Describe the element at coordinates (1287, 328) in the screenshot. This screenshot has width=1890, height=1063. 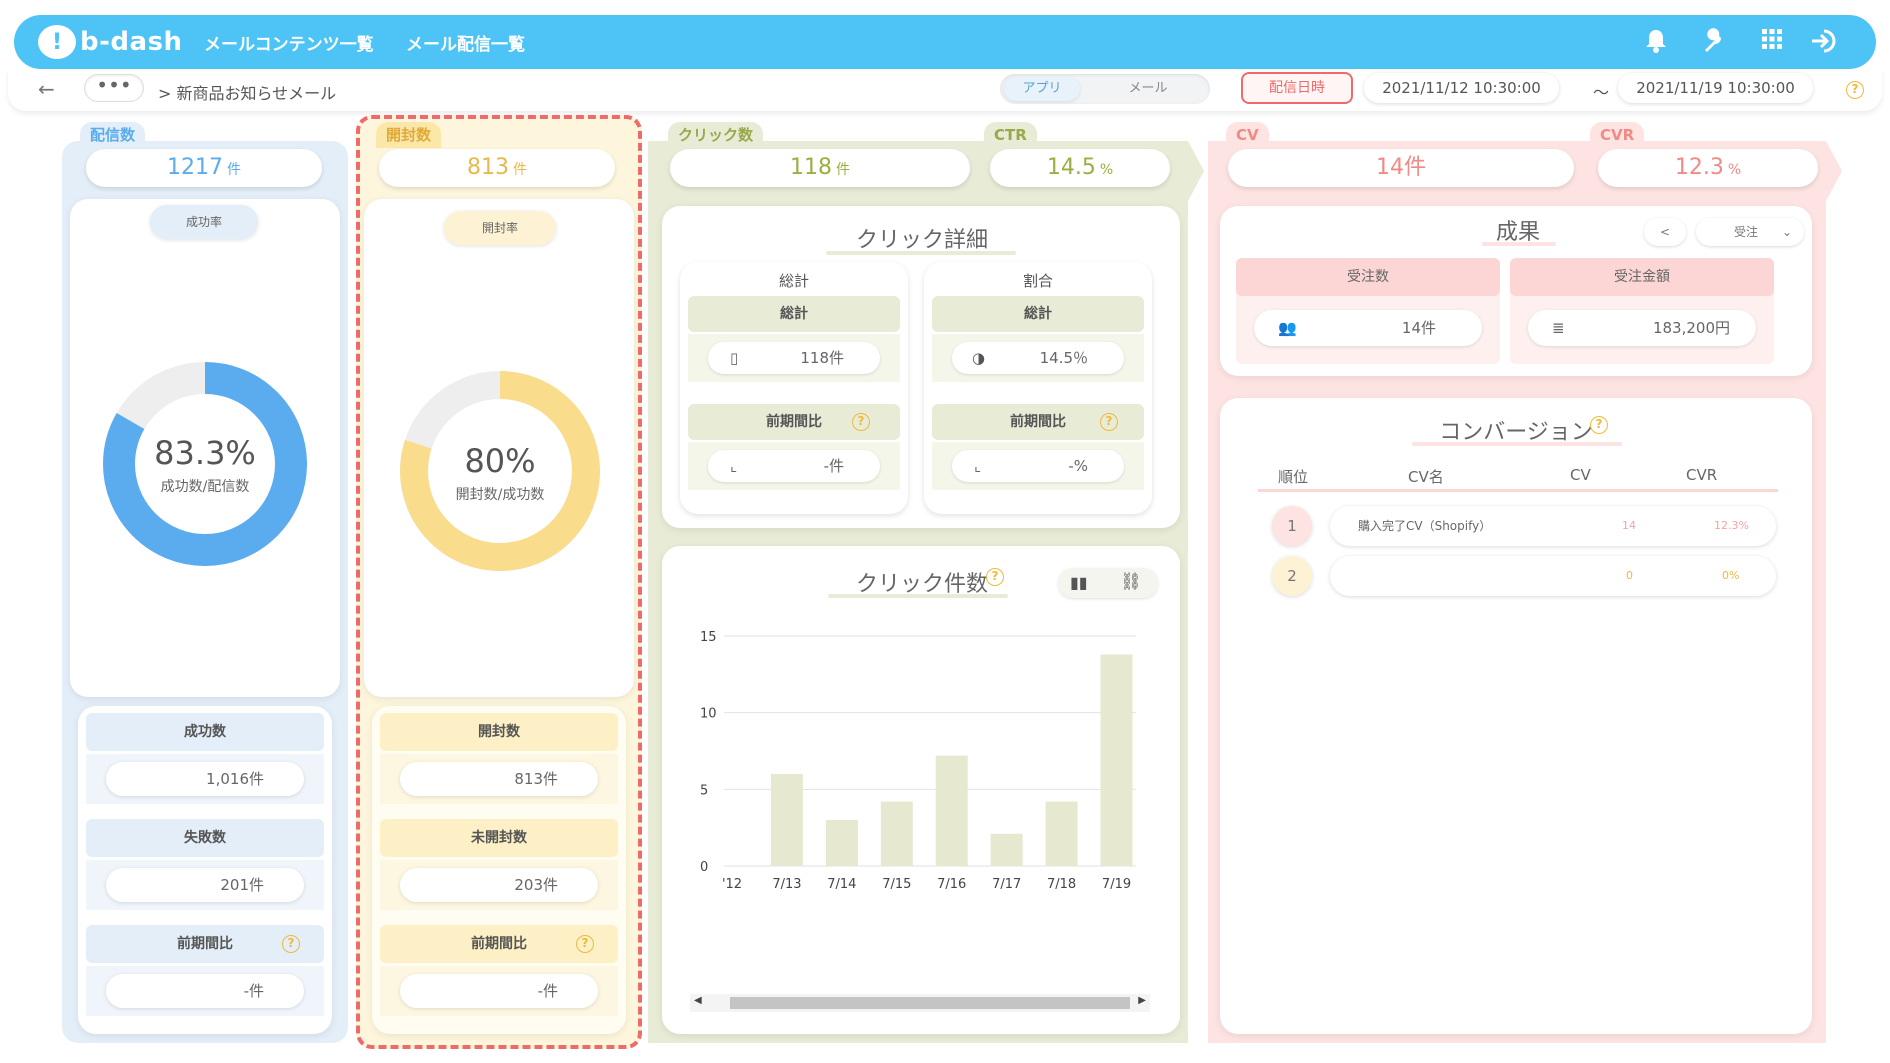
I see `users-icon: 👥` at that location.